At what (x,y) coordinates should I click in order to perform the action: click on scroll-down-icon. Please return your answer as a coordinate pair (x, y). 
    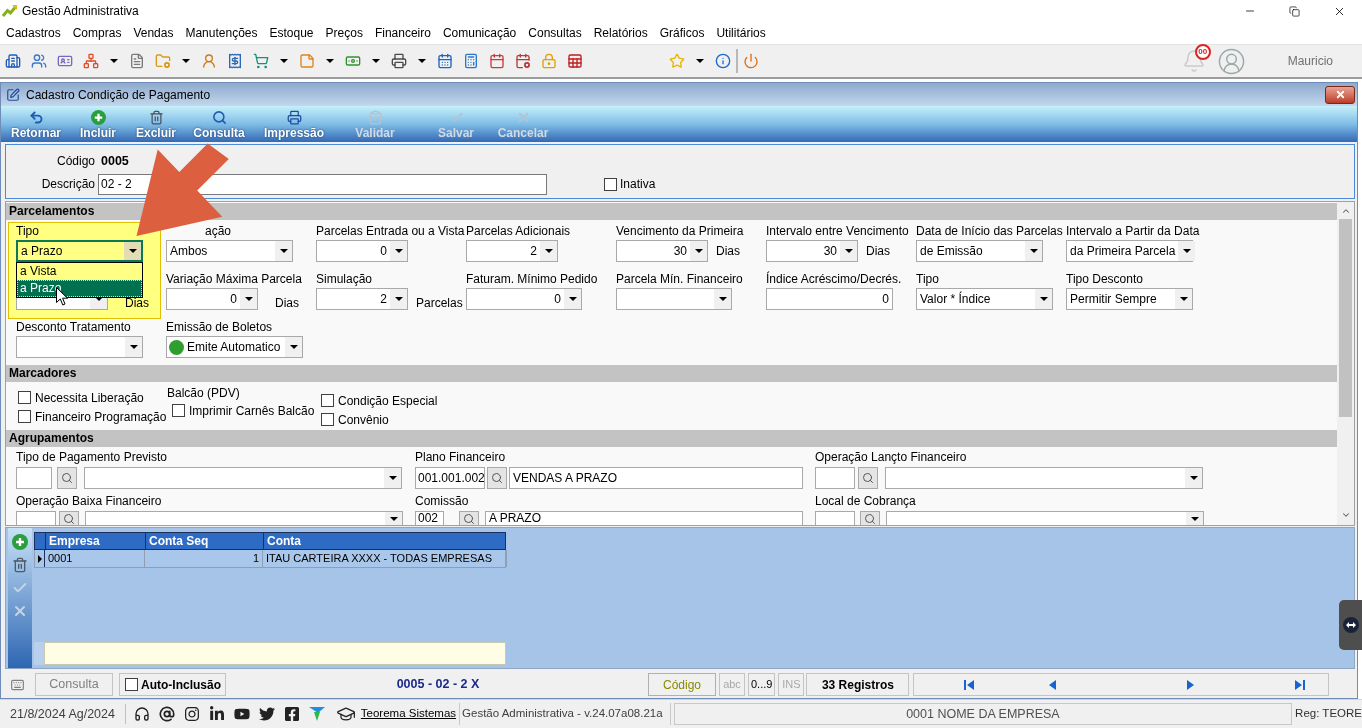
    Looking at the image, I should click on (1345, 515).